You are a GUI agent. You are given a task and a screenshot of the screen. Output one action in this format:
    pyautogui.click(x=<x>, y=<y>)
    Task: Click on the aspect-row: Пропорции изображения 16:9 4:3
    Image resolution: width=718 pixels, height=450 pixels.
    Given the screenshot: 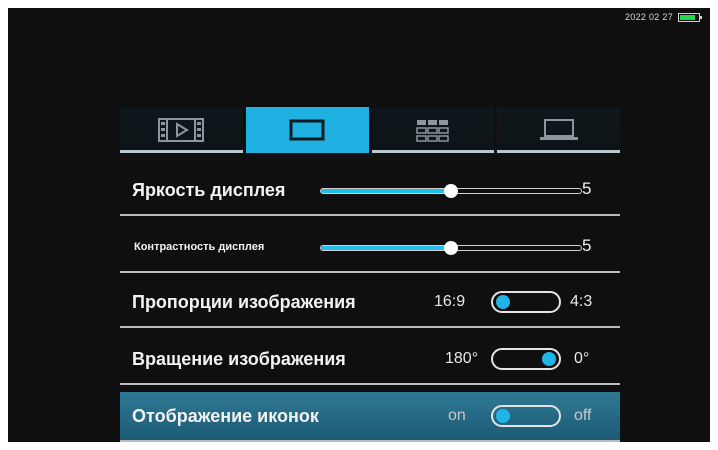 What is the action you would take?
    pyautogui.click(x=370, y=303)
    